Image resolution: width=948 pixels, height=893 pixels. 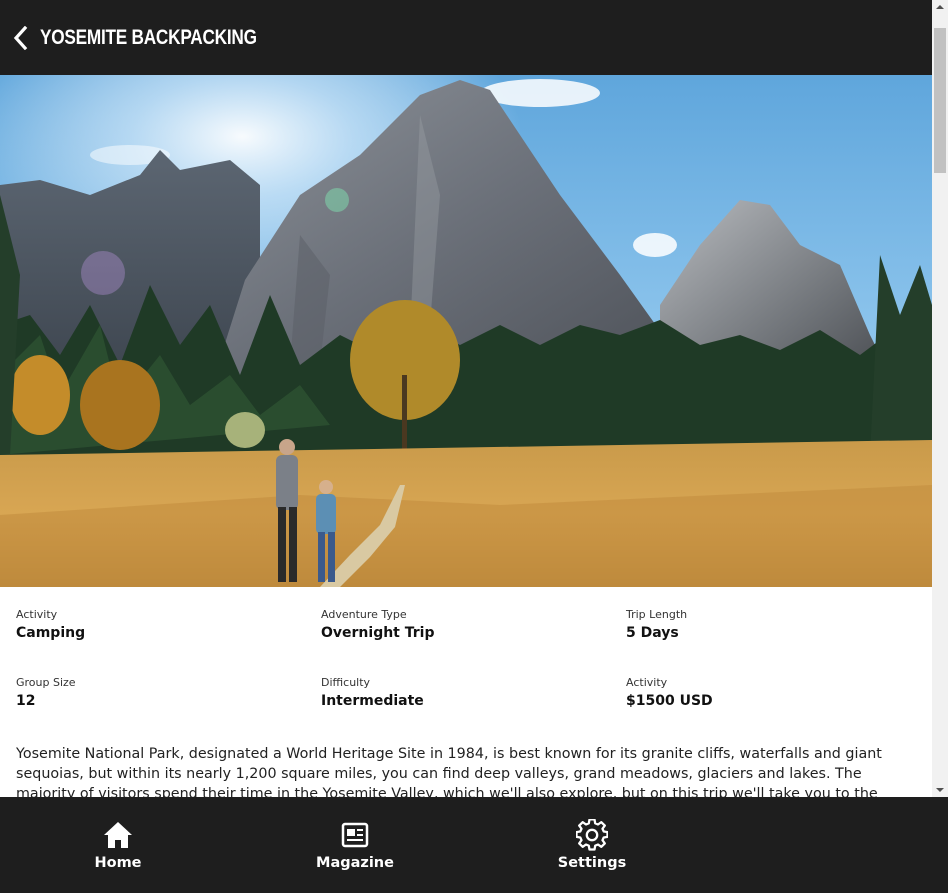 I want to click on detail-value: 5 Days, so click(x=652, y=633).